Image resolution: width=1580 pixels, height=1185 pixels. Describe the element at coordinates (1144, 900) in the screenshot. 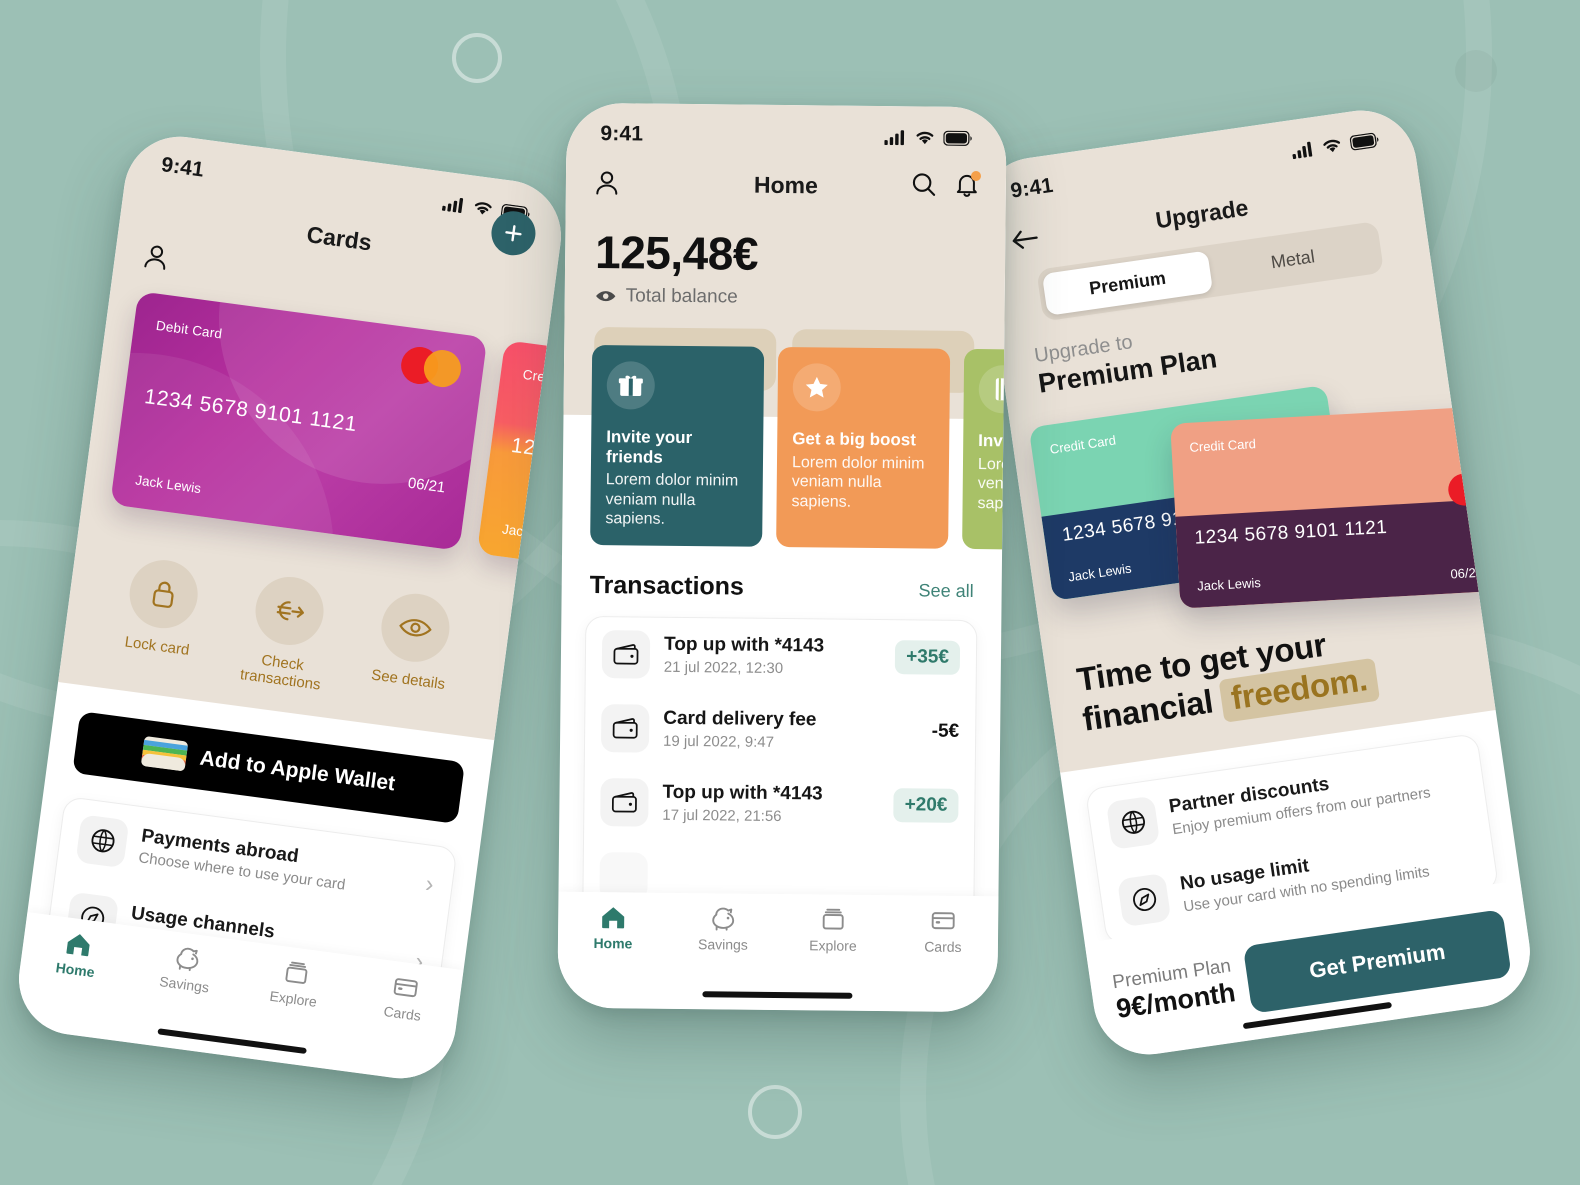

I see `compass-icon` at that location.